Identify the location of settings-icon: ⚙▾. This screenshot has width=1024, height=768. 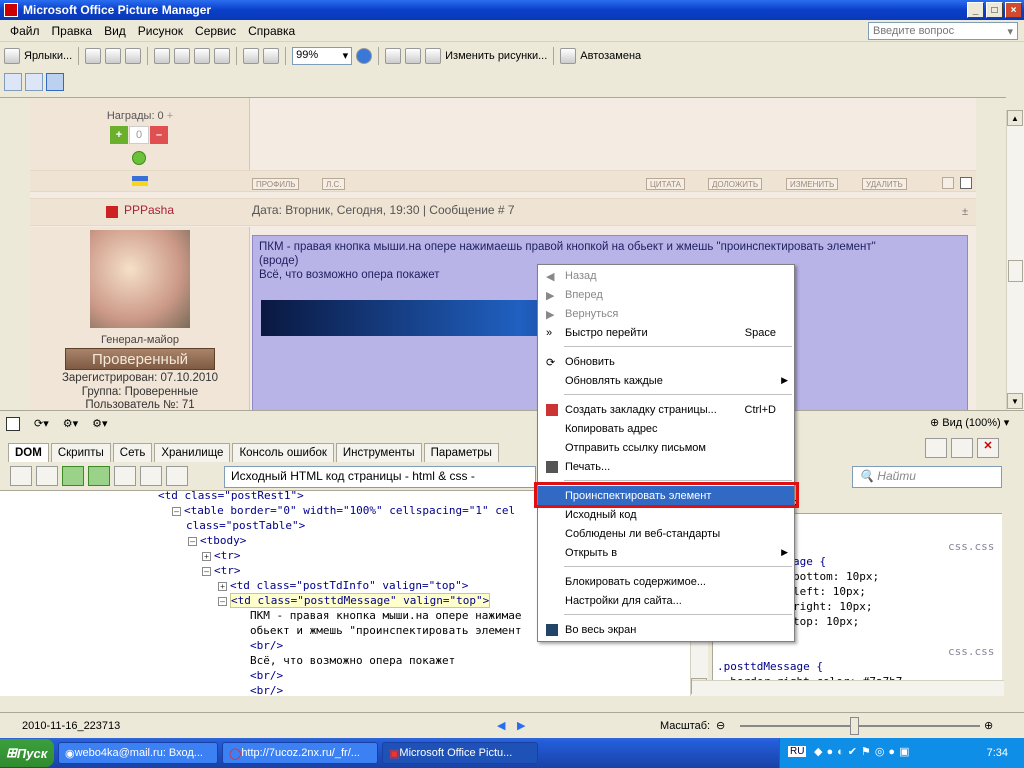
(99, 423).